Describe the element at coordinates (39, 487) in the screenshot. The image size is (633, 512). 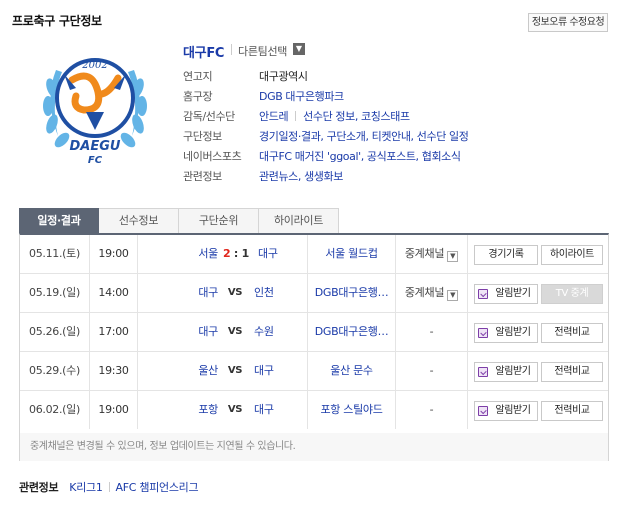
I see `related-label: 관련정보` at that location.